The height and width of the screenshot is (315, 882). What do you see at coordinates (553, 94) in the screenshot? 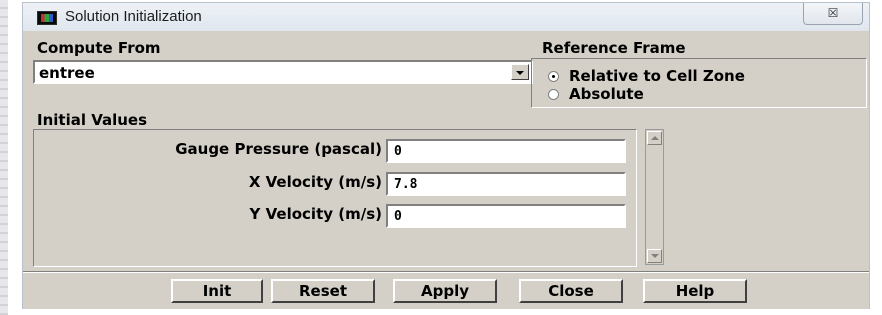
I see `radio-unselected-icon` at bounding box center [553, 94].